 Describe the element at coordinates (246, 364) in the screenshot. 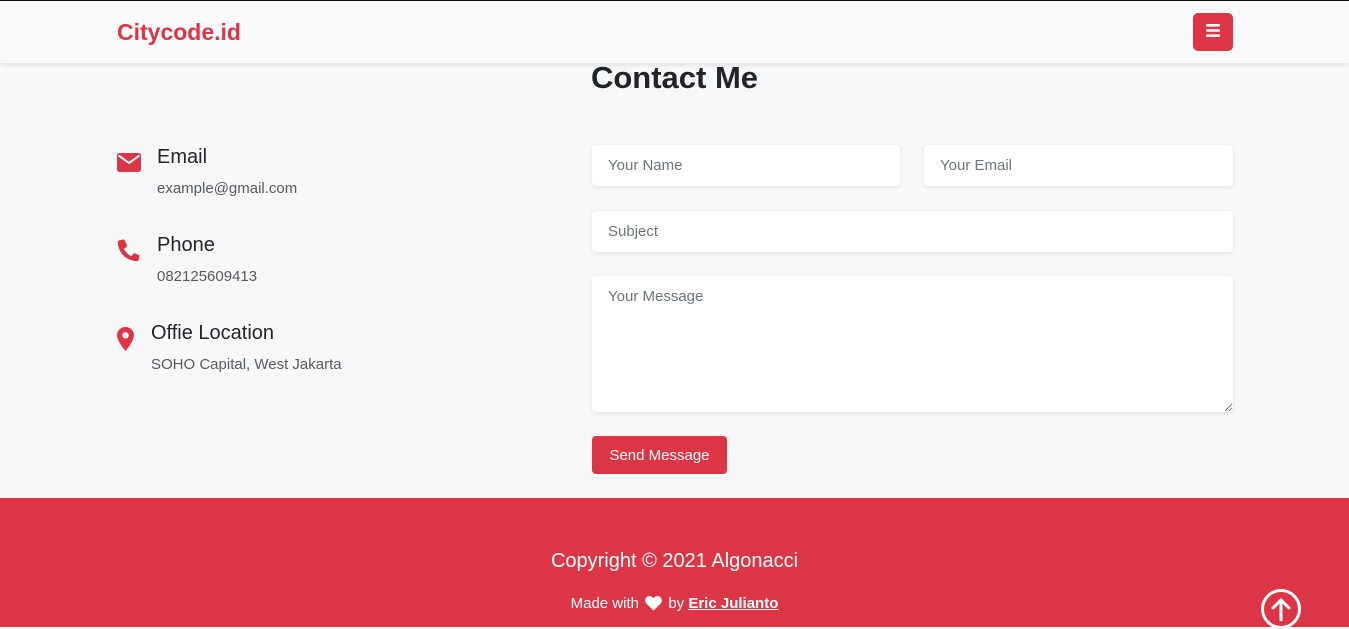

I see `location-value: SOHO Capital, West Jakarta` at that location.